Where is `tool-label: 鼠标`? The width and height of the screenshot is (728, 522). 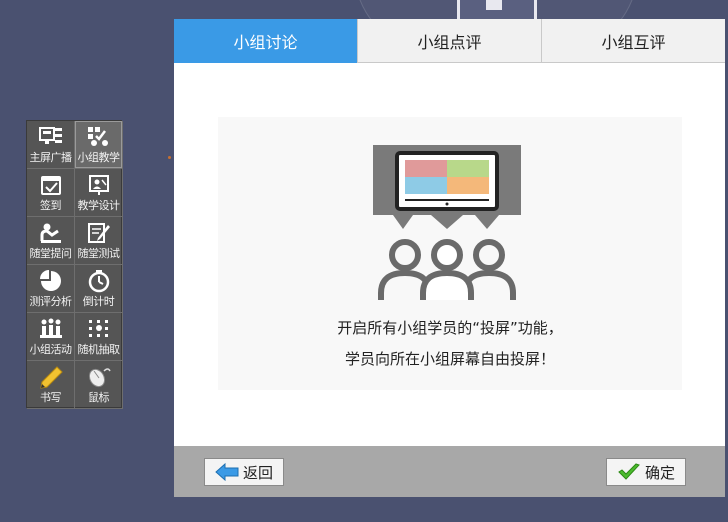
tool-label: 鼠标 is located at coordinates (99, 397).